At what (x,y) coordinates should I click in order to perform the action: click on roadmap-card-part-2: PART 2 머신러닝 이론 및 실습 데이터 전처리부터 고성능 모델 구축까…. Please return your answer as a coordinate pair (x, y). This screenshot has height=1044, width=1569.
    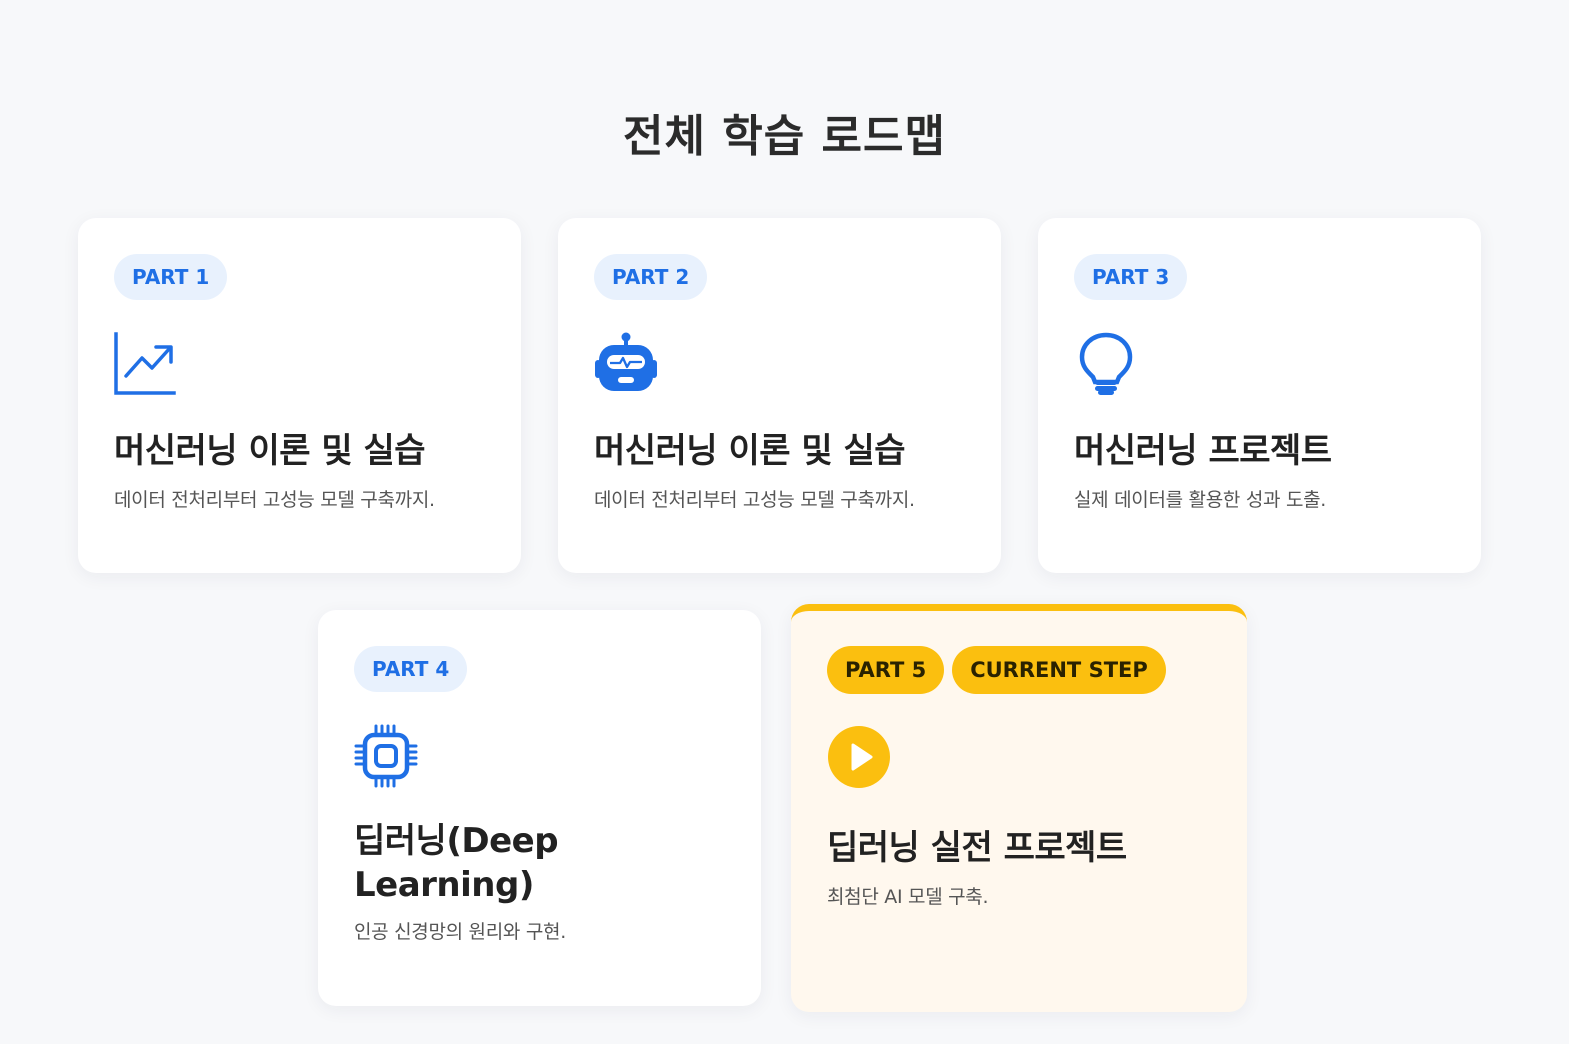
    Looking at the image, I should click on (779, 395).